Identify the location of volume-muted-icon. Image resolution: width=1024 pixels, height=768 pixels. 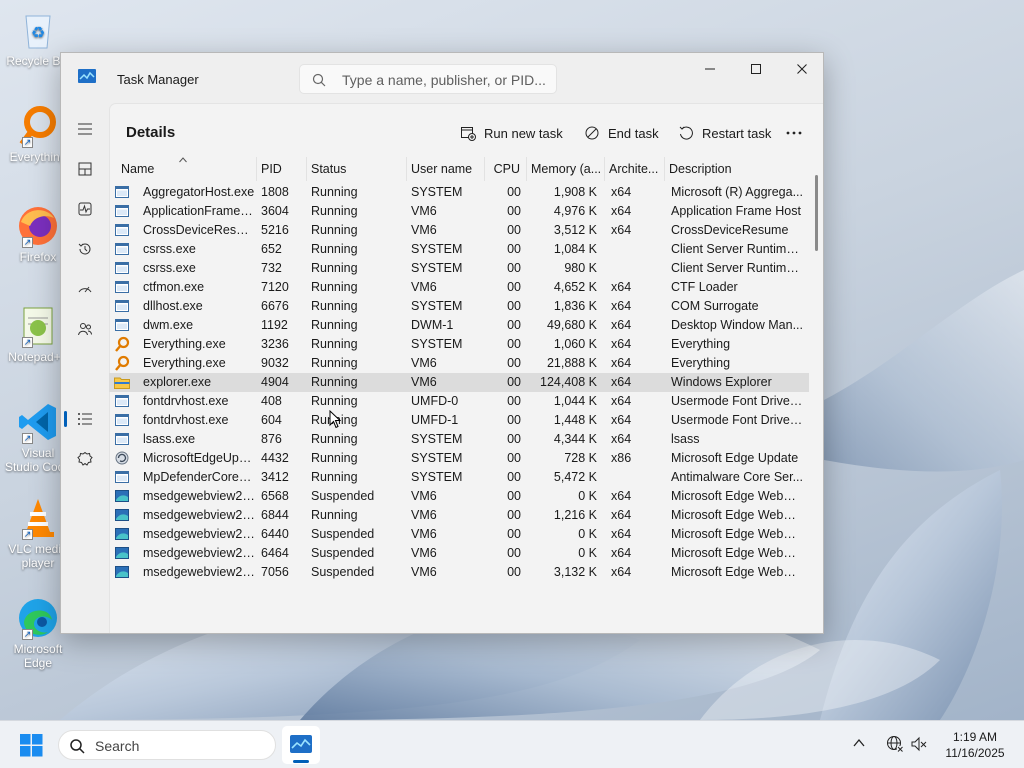
(919, 744).